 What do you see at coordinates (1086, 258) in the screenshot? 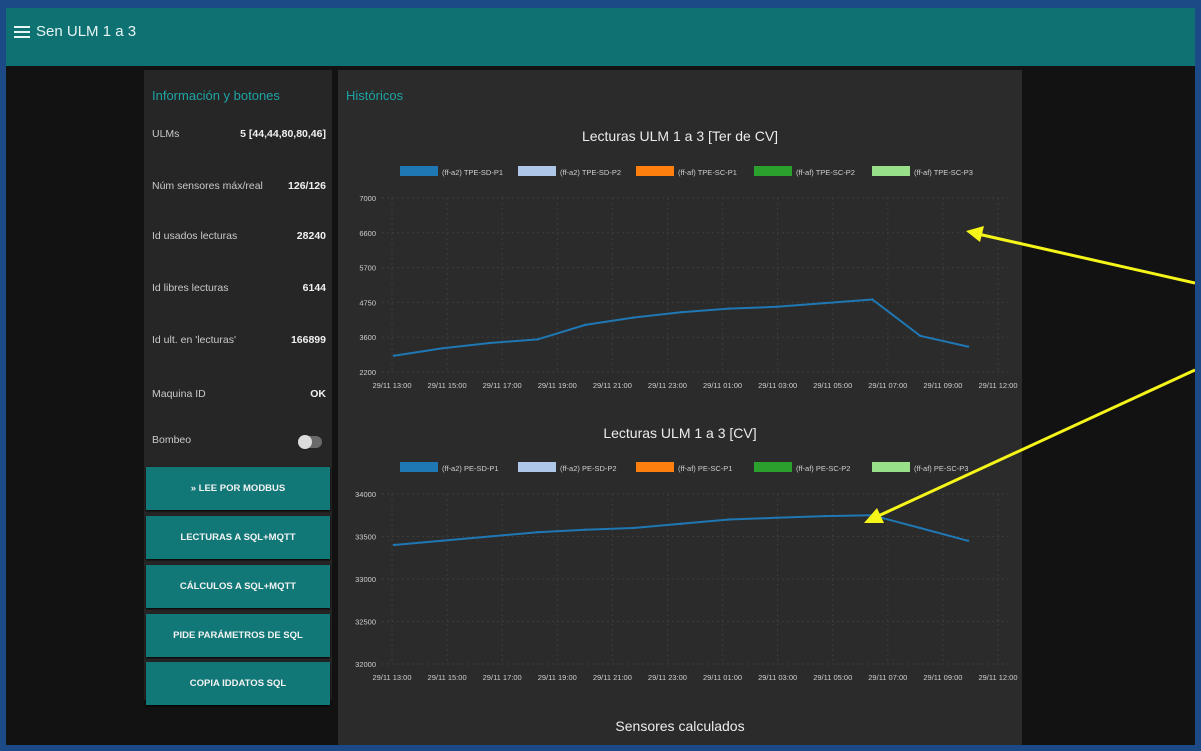
I see `arrow-to-chart-ter` at bounding box center [1086, 258].